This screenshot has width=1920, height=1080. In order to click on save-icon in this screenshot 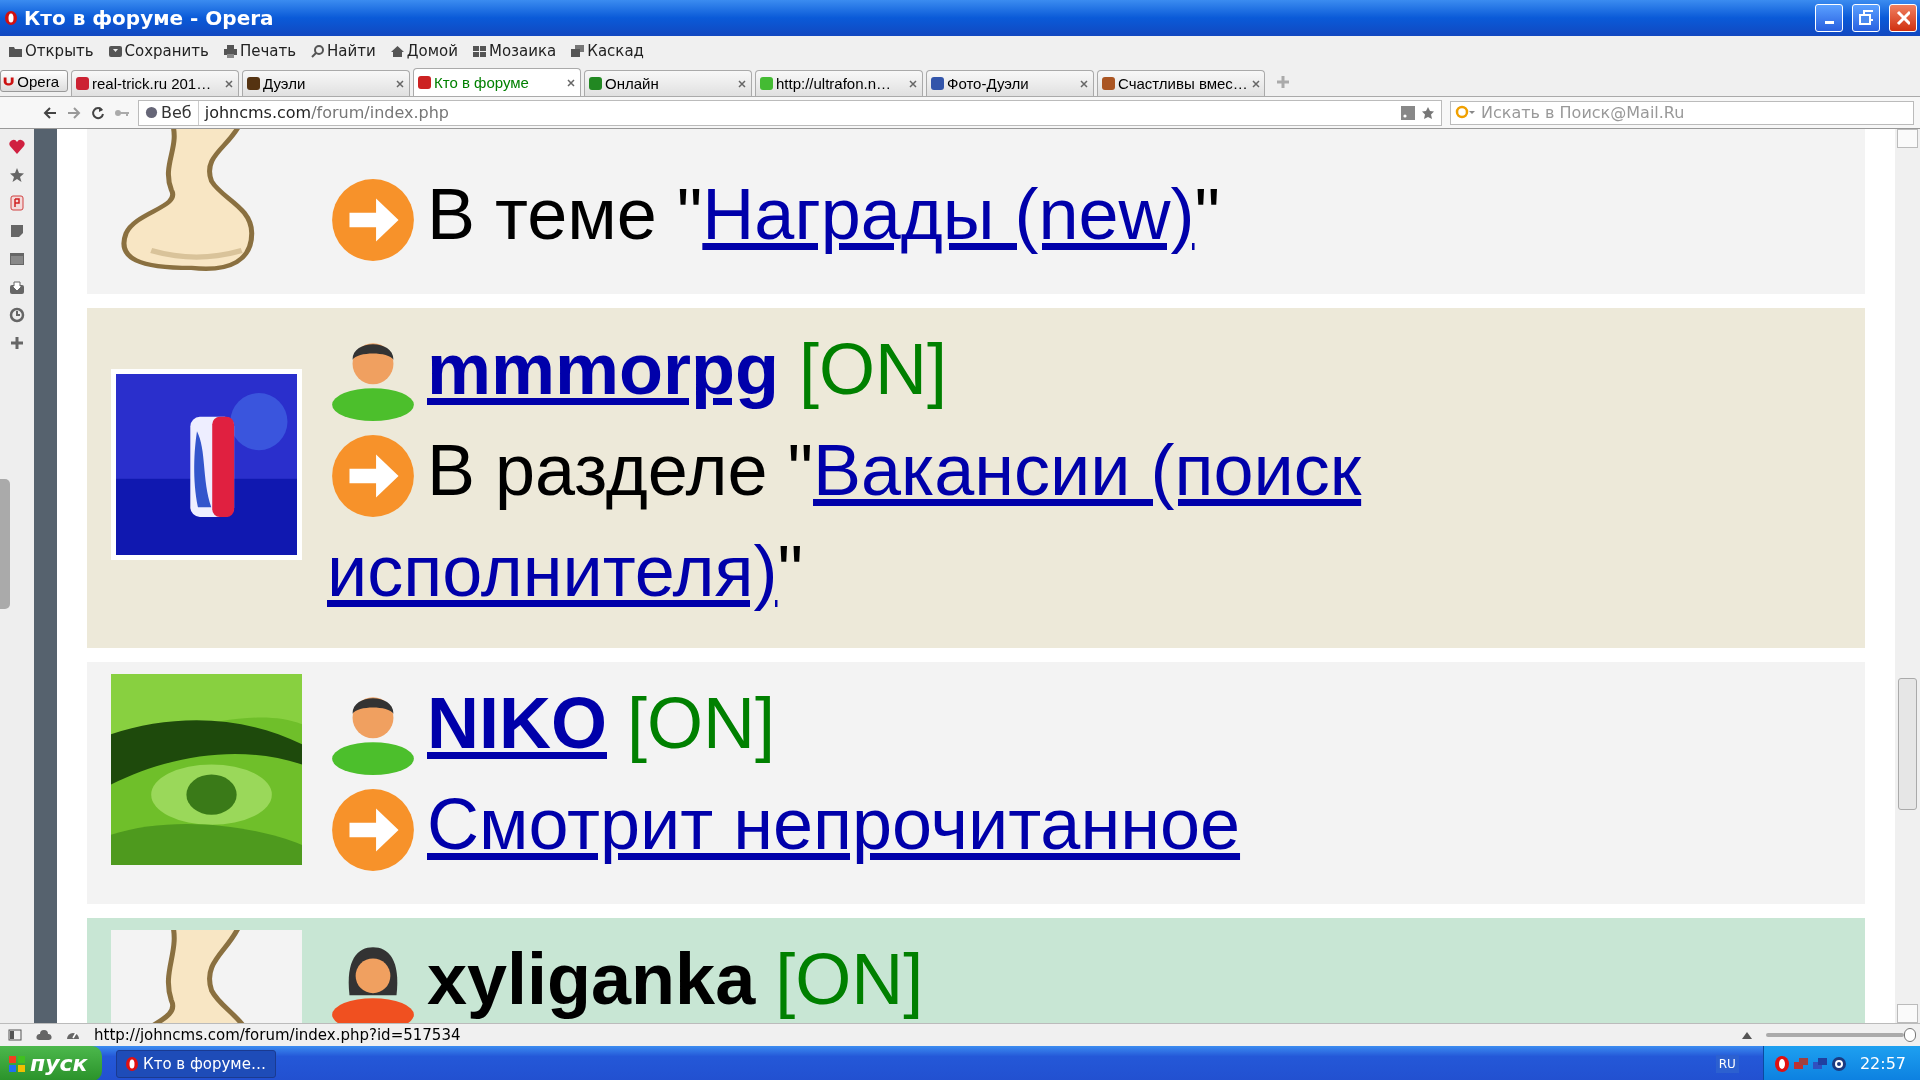, I will do `click(115, 51)`.